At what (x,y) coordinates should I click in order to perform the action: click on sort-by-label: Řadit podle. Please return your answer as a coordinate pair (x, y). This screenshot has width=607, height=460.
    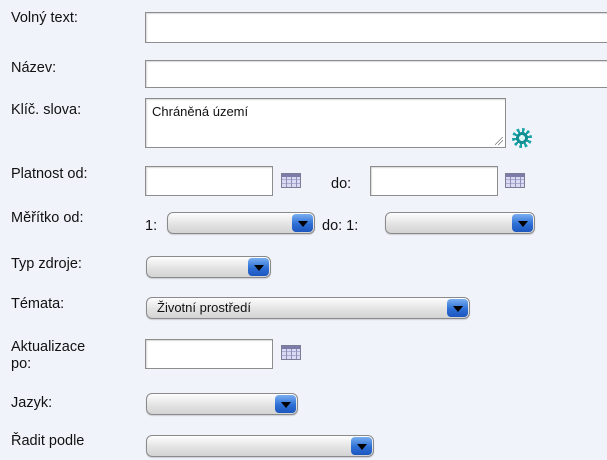
    Looking at the image, I should click on (48, 441).